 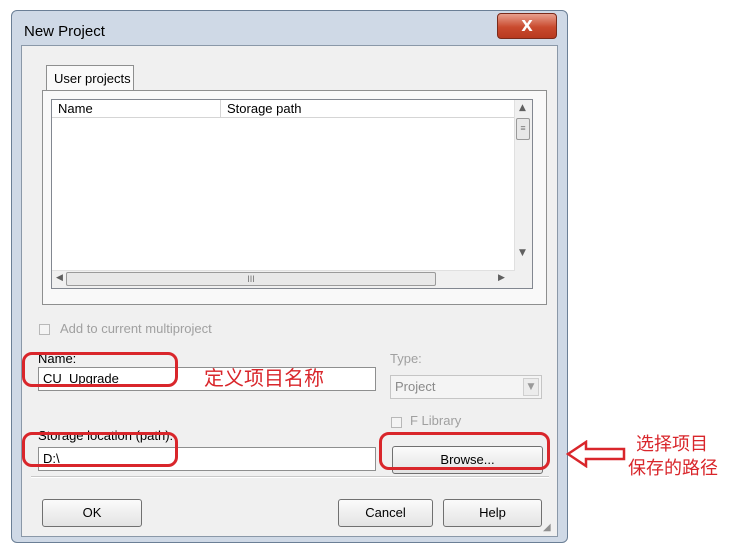 What do you see at coordinates (406, 358) in the screenshot?
I see `type-label: Type:` at bounding box center [406, 358].